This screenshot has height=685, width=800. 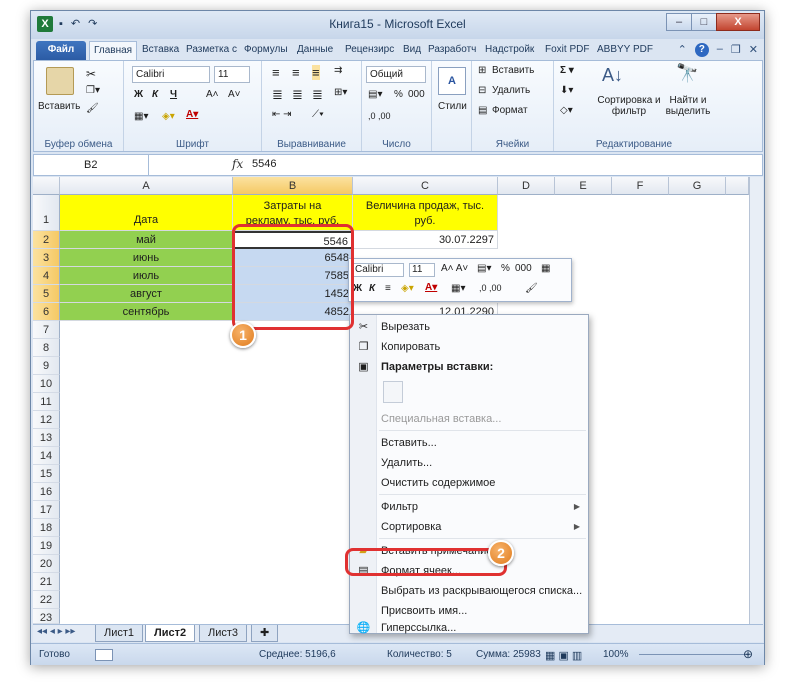 What do you see at coordinates (469, 527) in the screenshot?
I see `ctx-sort: Сортировка ▶` at bounding box center [469, 527].